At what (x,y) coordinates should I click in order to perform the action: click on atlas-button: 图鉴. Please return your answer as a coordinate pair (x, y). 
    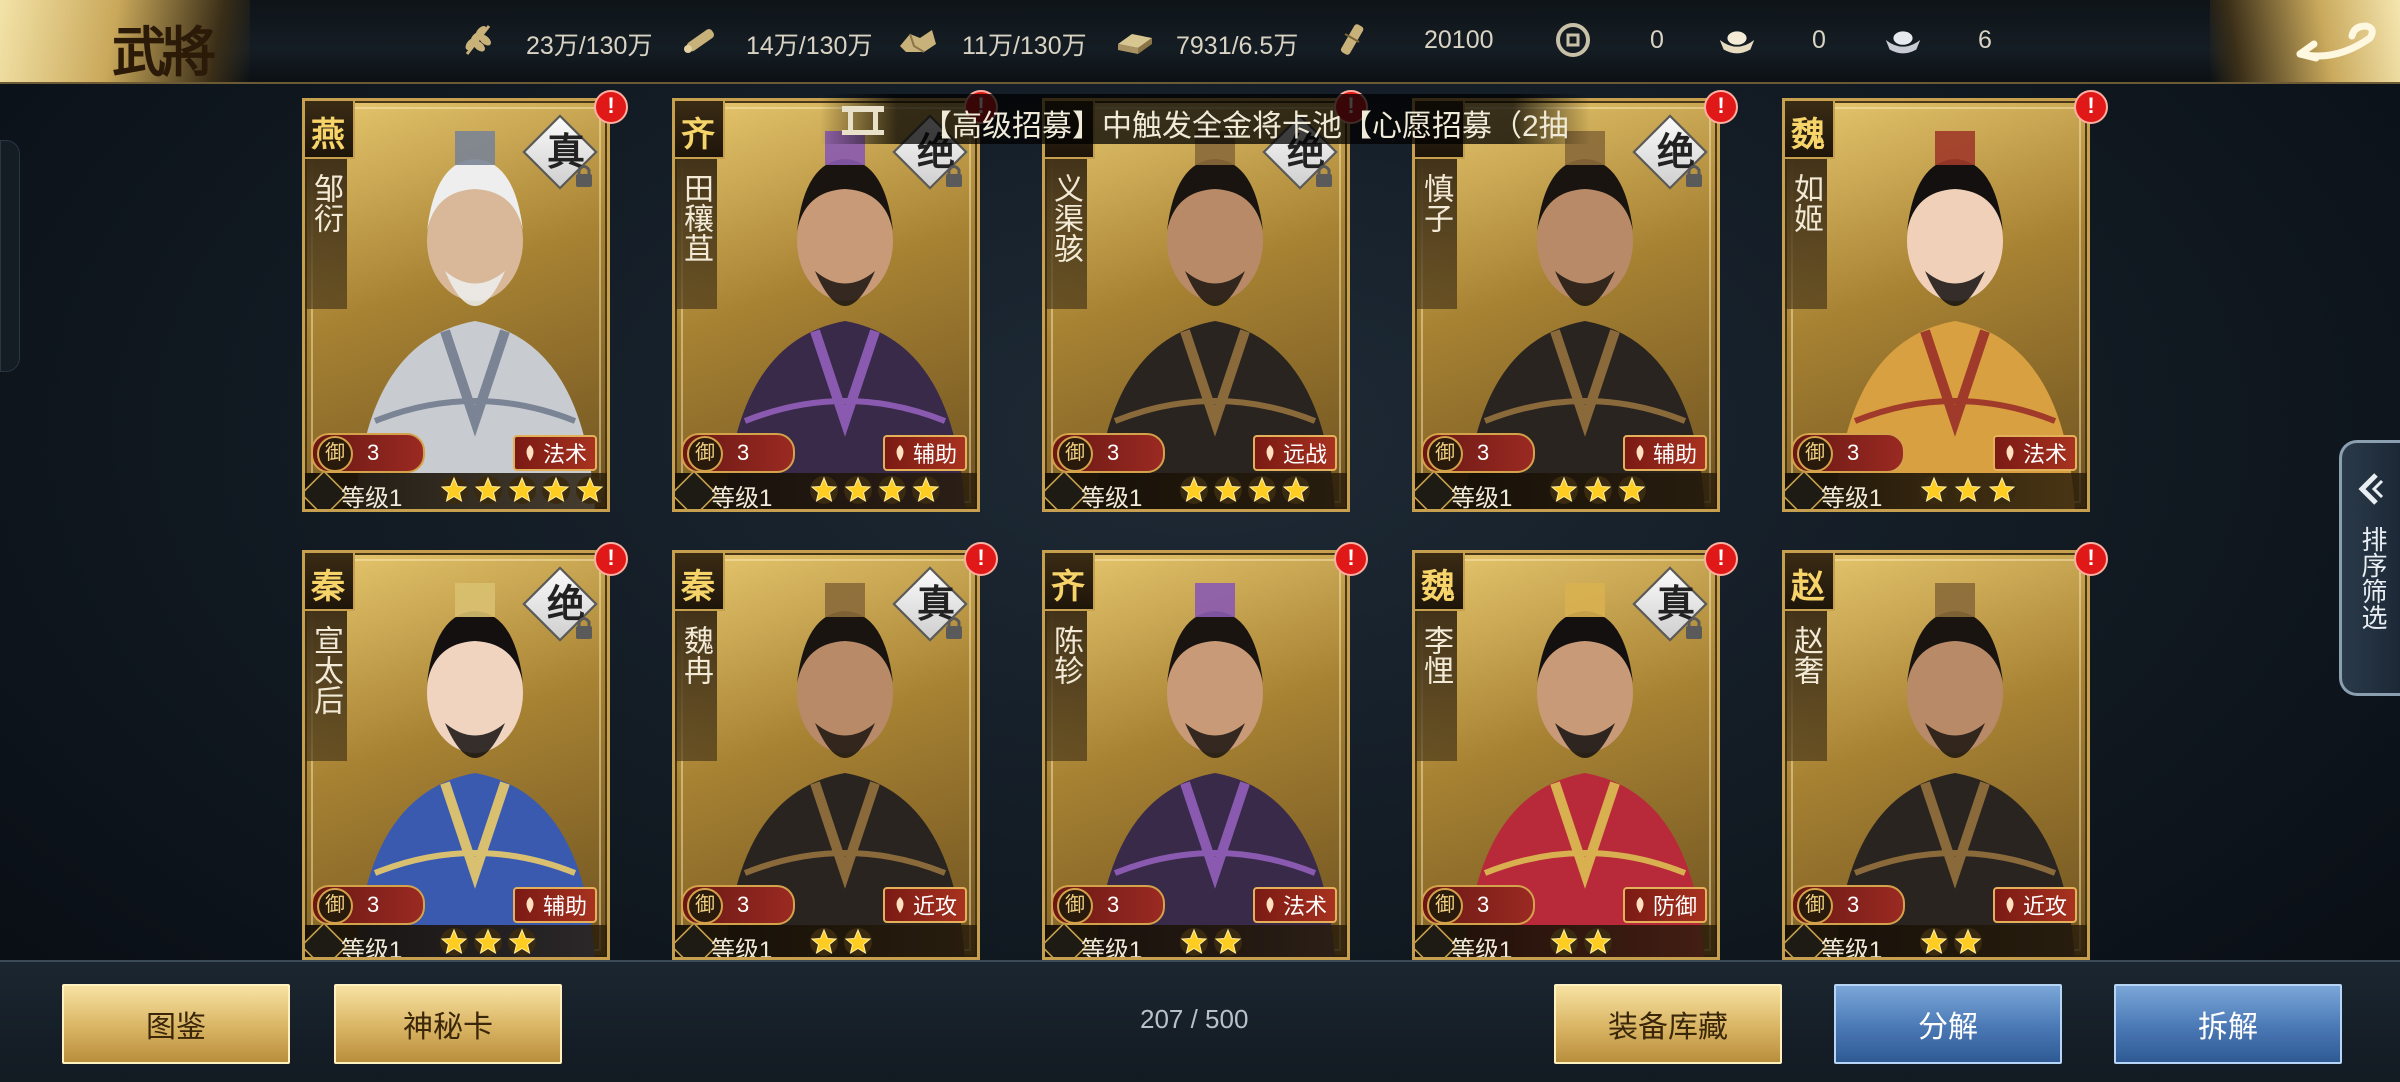
    Looking at the image, I should click on (176, 1024).